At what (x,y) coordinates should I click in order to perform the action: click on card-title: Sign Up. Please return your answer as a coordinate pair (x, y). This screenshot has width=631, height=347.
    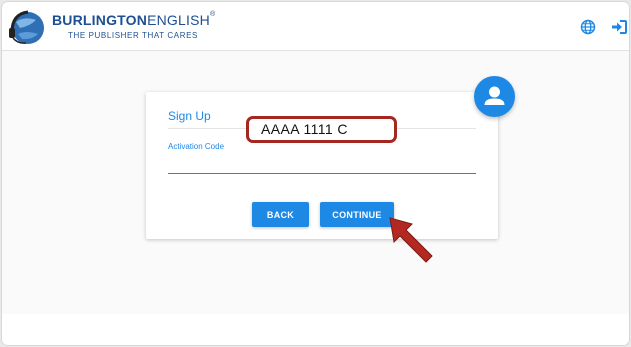
    Looking at the image, I should click on (189, 116).